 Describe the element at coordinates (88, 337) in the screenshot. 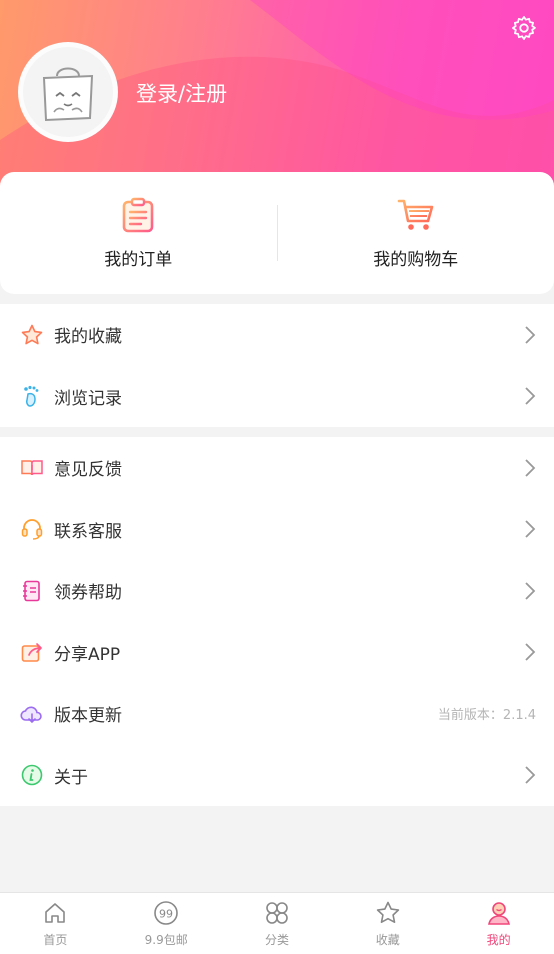

I see `menu-item-label: 我的收藏` at that location.